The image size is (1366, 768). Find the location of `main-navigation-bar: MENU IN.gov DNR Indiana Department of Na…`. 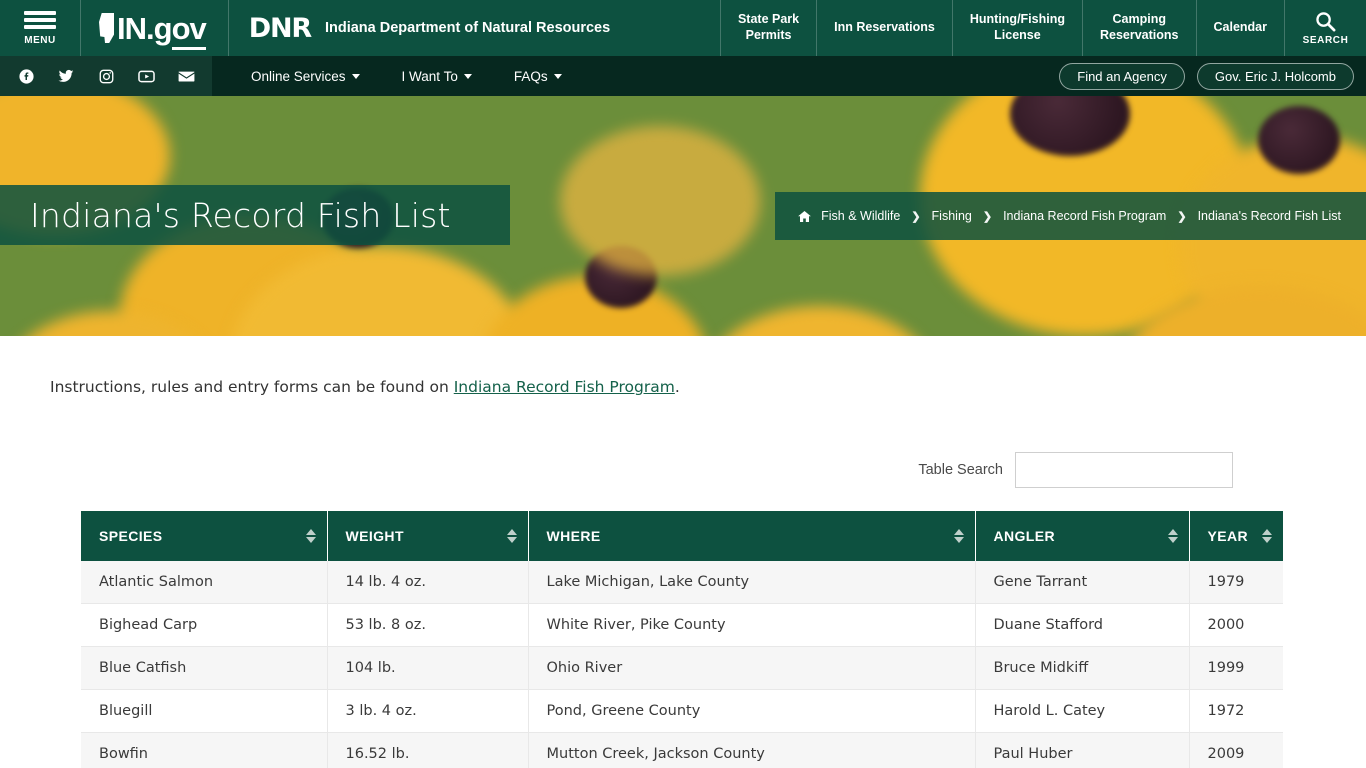

main-navigation-bar: MENU IN.gov DNR Indiana Department of Na… is located at coordinates (683, 28).